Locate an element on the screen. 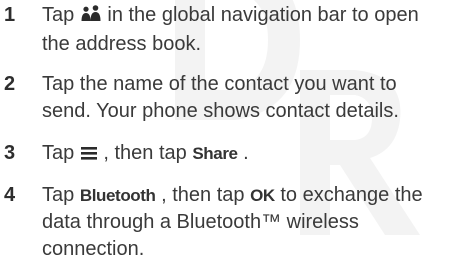  contacts-icon is located at coordinates (91, 17).